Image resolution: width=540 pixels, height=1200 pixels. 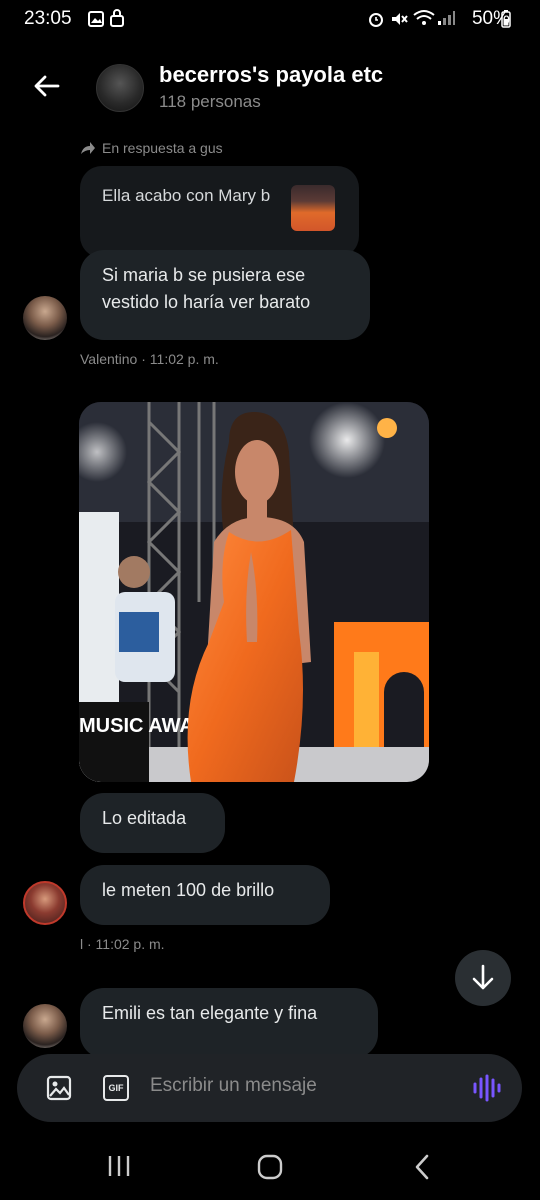 I want to click on status-time: 23:05, so click(x=48, y=18).